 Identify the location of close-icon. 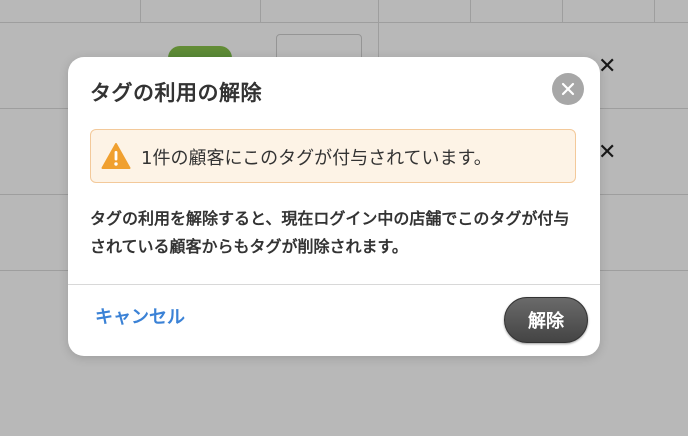
(568, 89).